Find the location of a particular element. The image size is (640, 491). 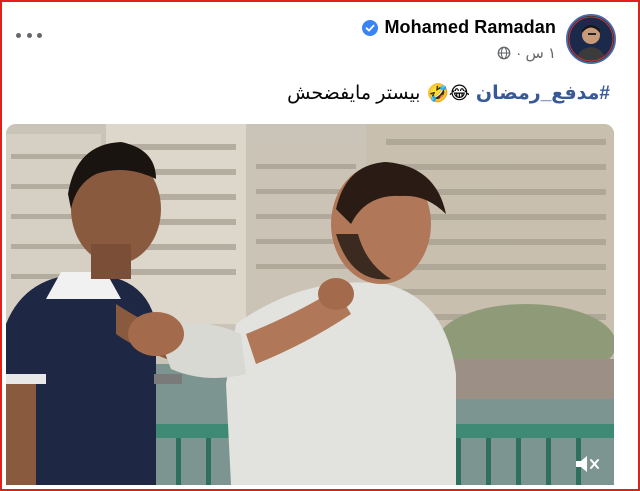

timestamp-row: ١ س · is located at coordinates (526, 53).